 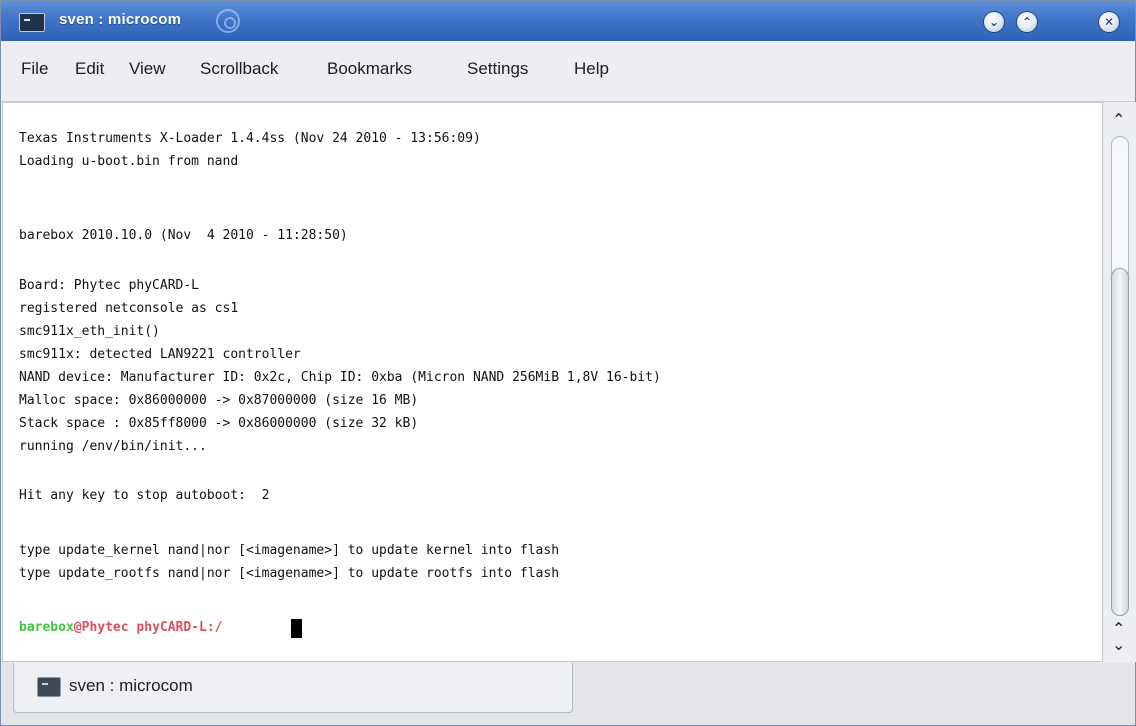 What do you see at coordinates (129, 308) in the screenshot?
I see `terminal-line: registered netconsole as cs1` at bounding box center [129, 308].